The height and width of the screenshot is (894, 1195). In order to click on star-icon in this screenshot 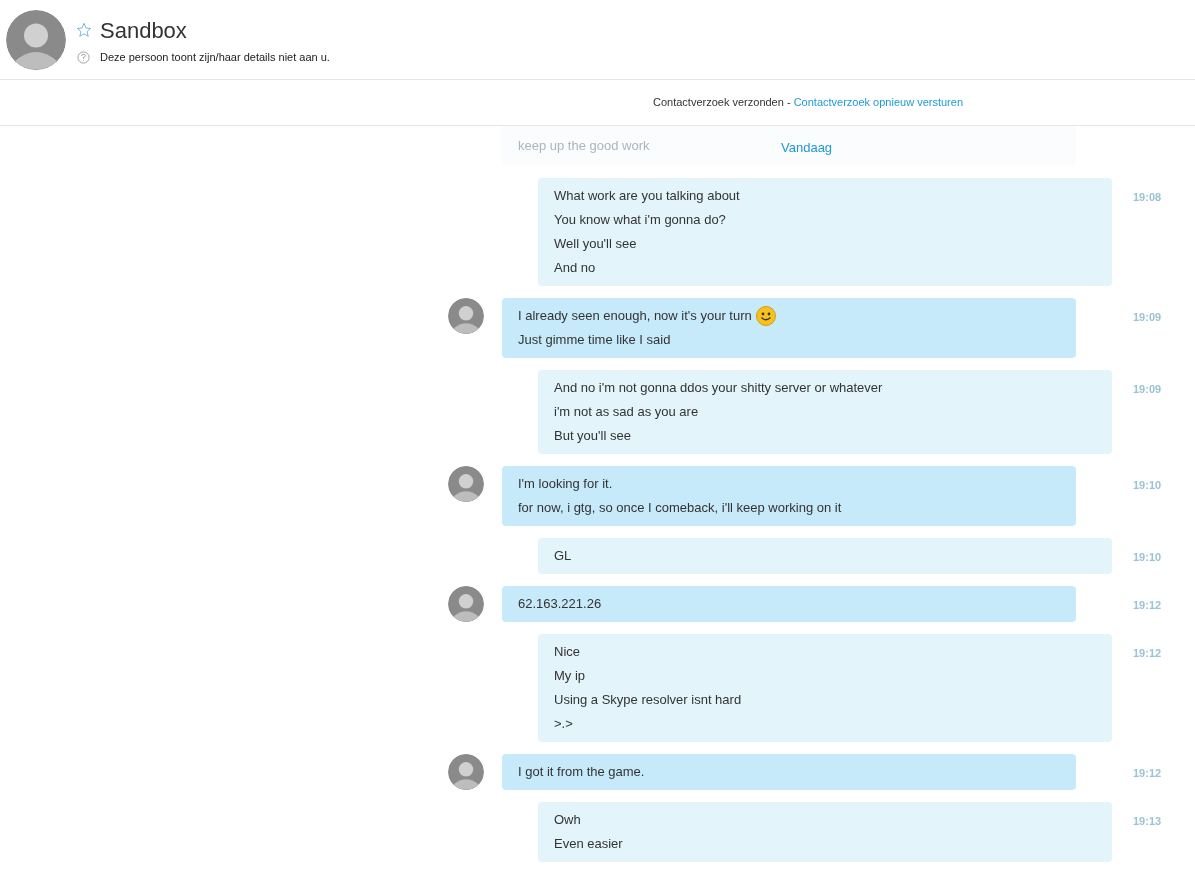, I will do `click(84, 30)`.